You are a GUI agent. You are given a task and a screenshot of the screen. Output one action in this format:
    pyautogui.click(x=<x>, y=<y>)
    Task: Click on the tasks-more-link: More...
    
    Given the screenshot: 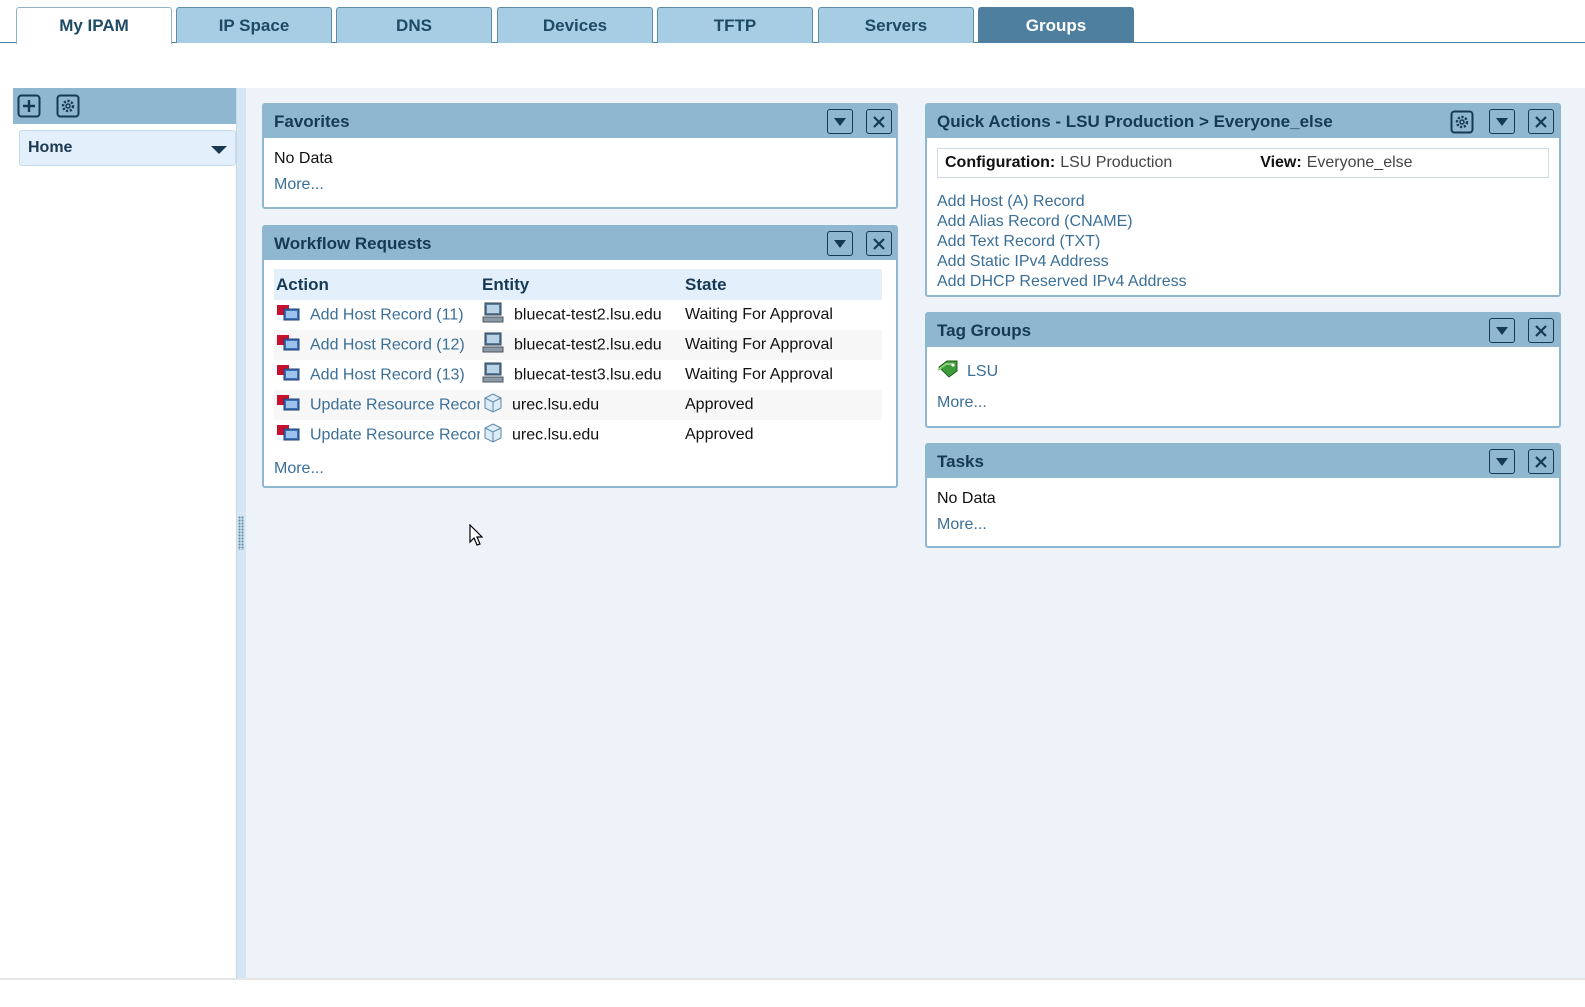 What is the action you would take?
    pyautogui.click(x=1243, y=525)
    